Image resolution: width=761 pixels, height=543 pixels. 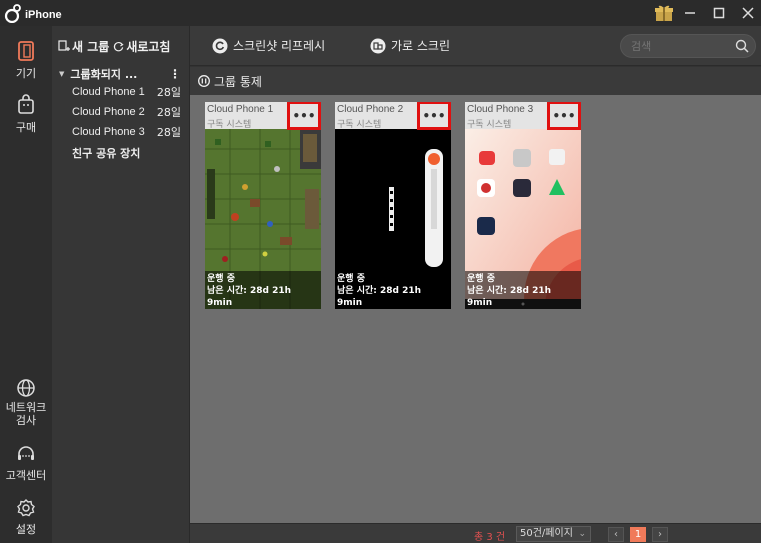 I want to click on pagination-bar: 총 3 건 50건/페이지 ⌄ ‹ 1 ›, so click(x=475, y=533).